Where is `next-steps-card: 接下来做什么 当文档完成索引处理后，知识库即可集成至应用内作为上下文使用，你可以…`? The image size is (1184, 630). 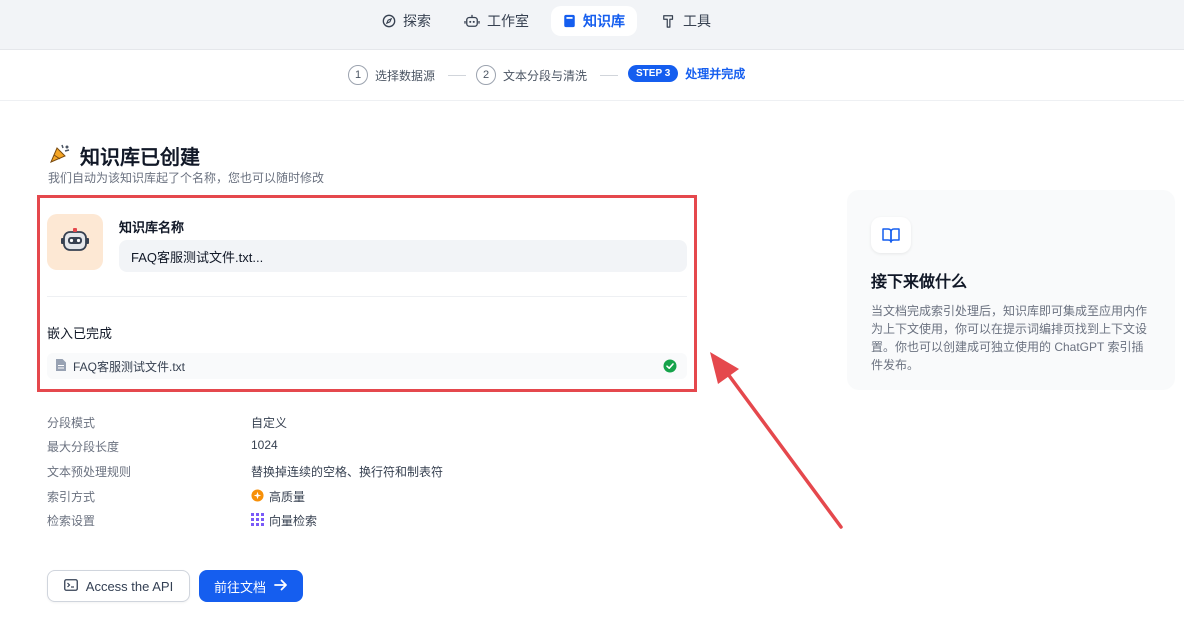
next-steps-card: 接下来做什么 当文档完成索引处理后，知识库即可集成至应用内作为上下文使用，你可以… is located at coordinates (1011, 290).